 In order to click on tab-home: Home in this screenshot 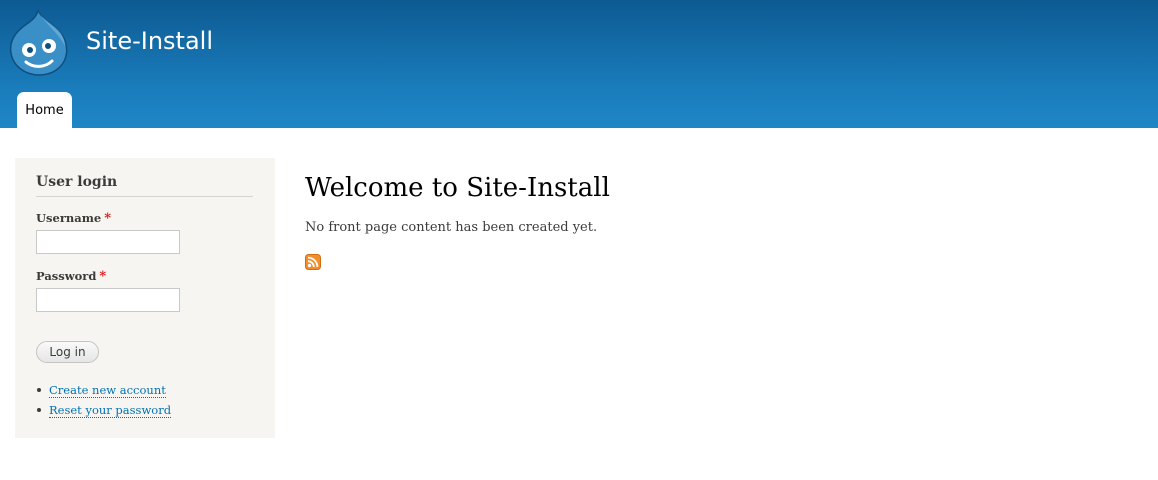, I will do `click(44, 110)`.